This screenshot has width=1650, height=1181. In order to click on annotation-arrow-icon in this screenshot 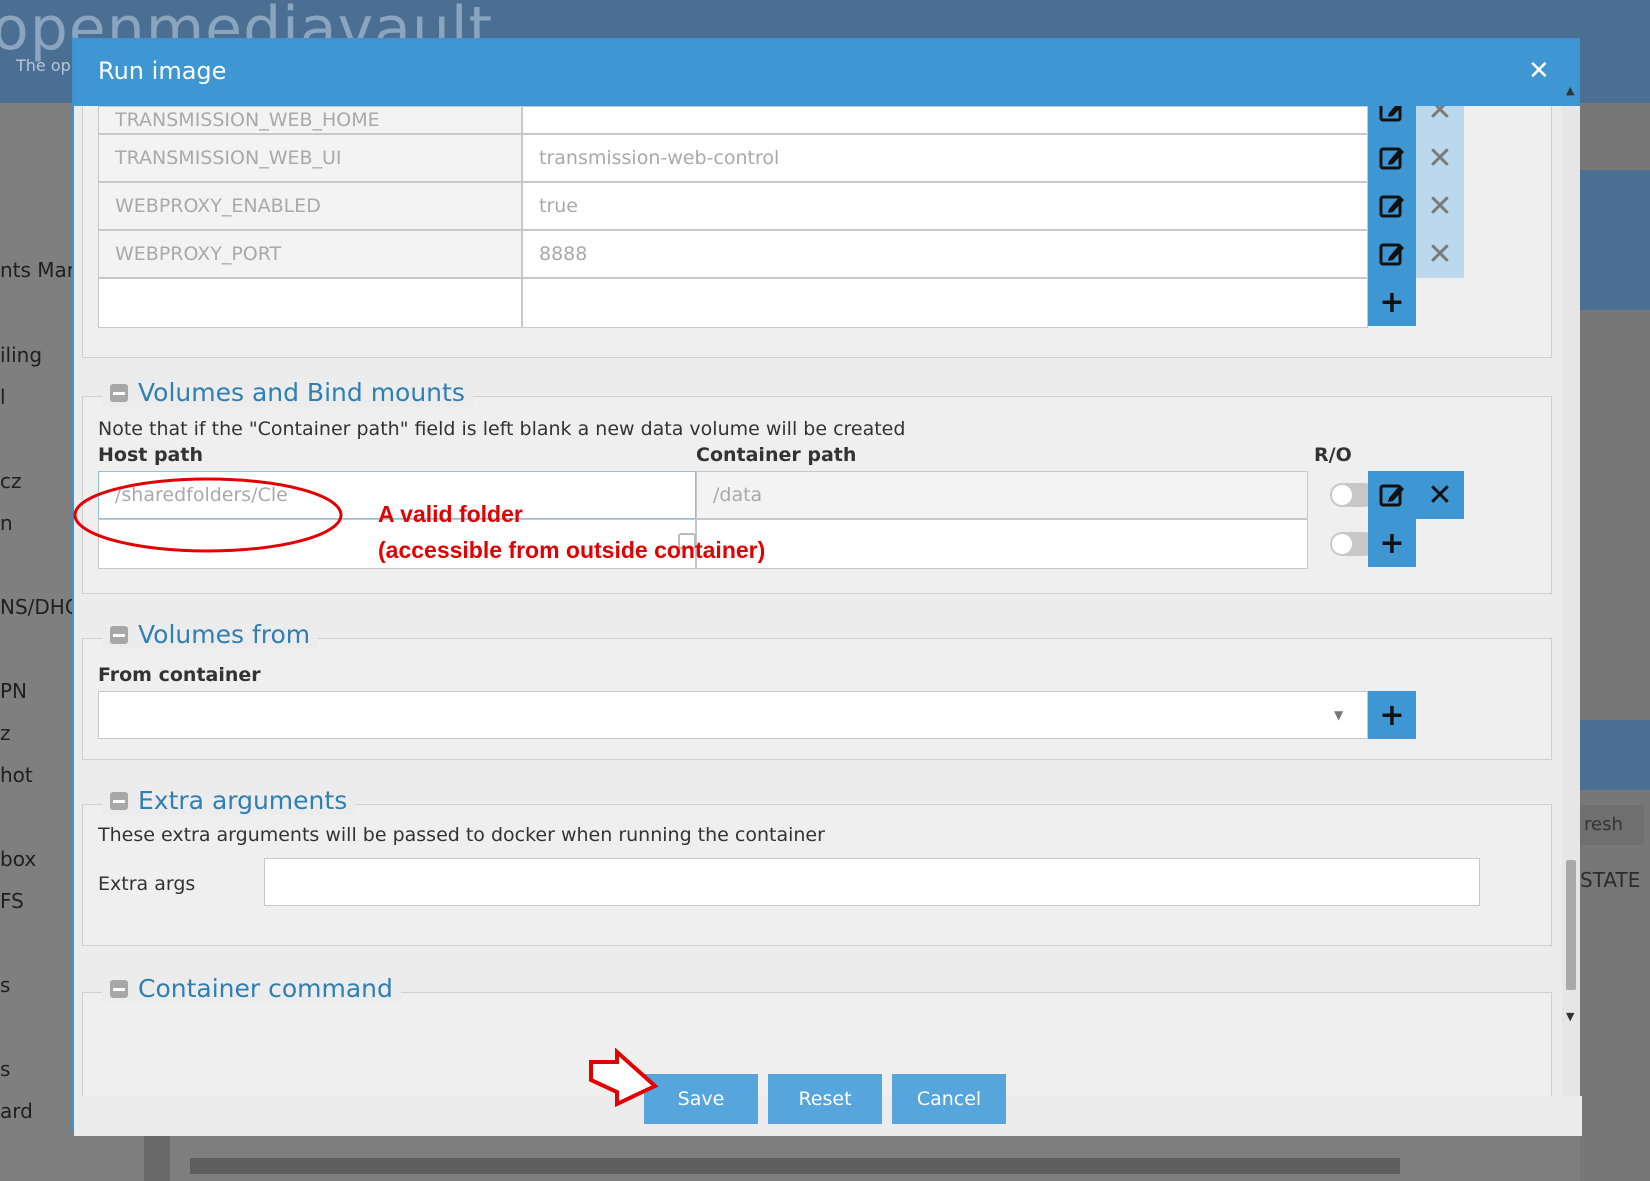, I will do `click(624, 1077)`.